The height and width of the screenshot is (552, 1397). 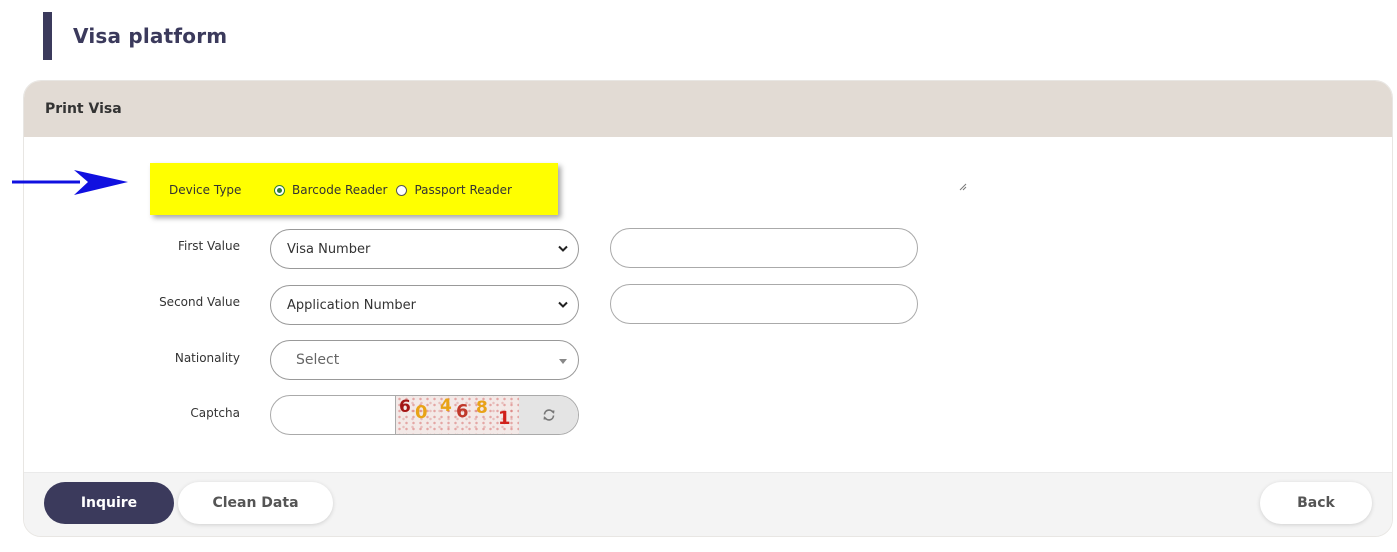 I want to click on page-title: Visa platform, so click(x=150, y=36).